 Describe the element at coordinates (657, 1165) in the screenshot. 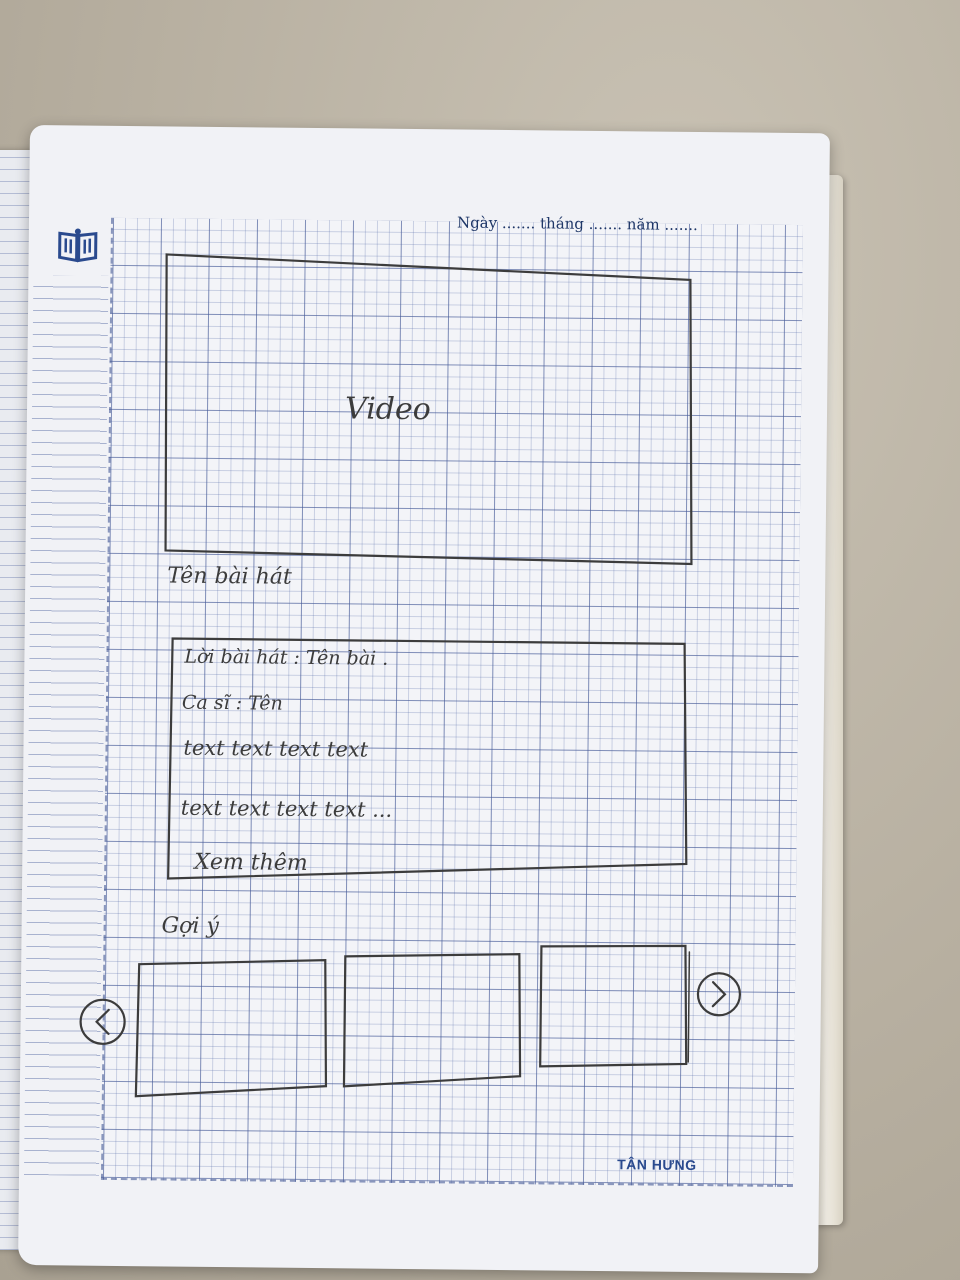

I see `notebook-brand: TÂN HƯNG` at that location.